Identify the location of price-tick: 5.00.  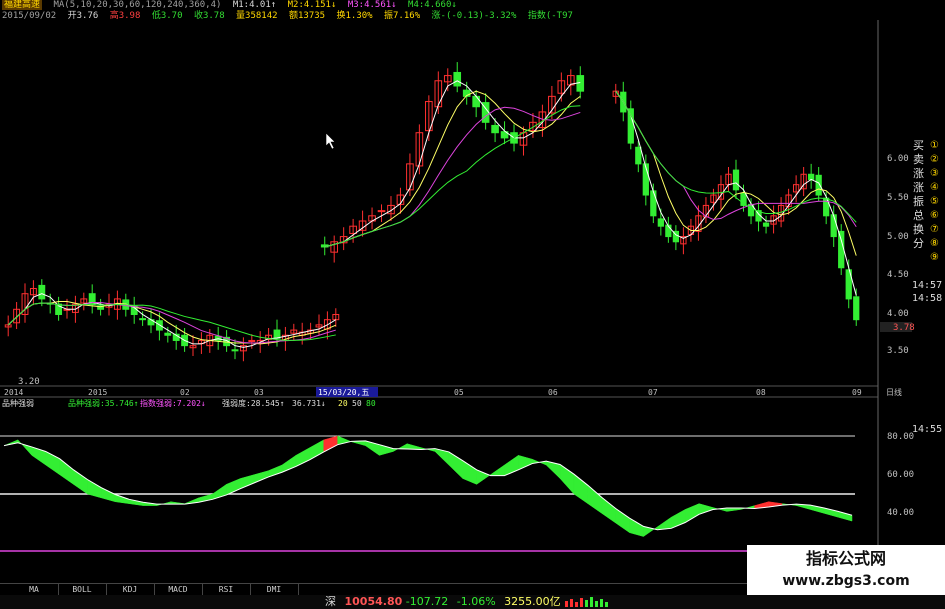
(898, 237).